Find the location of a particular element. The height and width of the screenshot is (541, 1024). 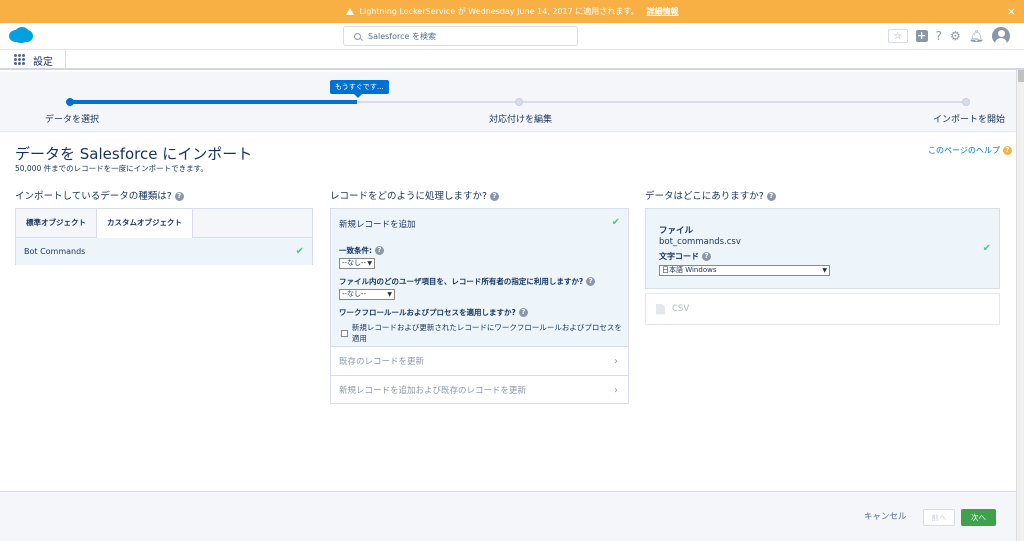

step-dot-edit-mapping is located at coordinates (519, 102).